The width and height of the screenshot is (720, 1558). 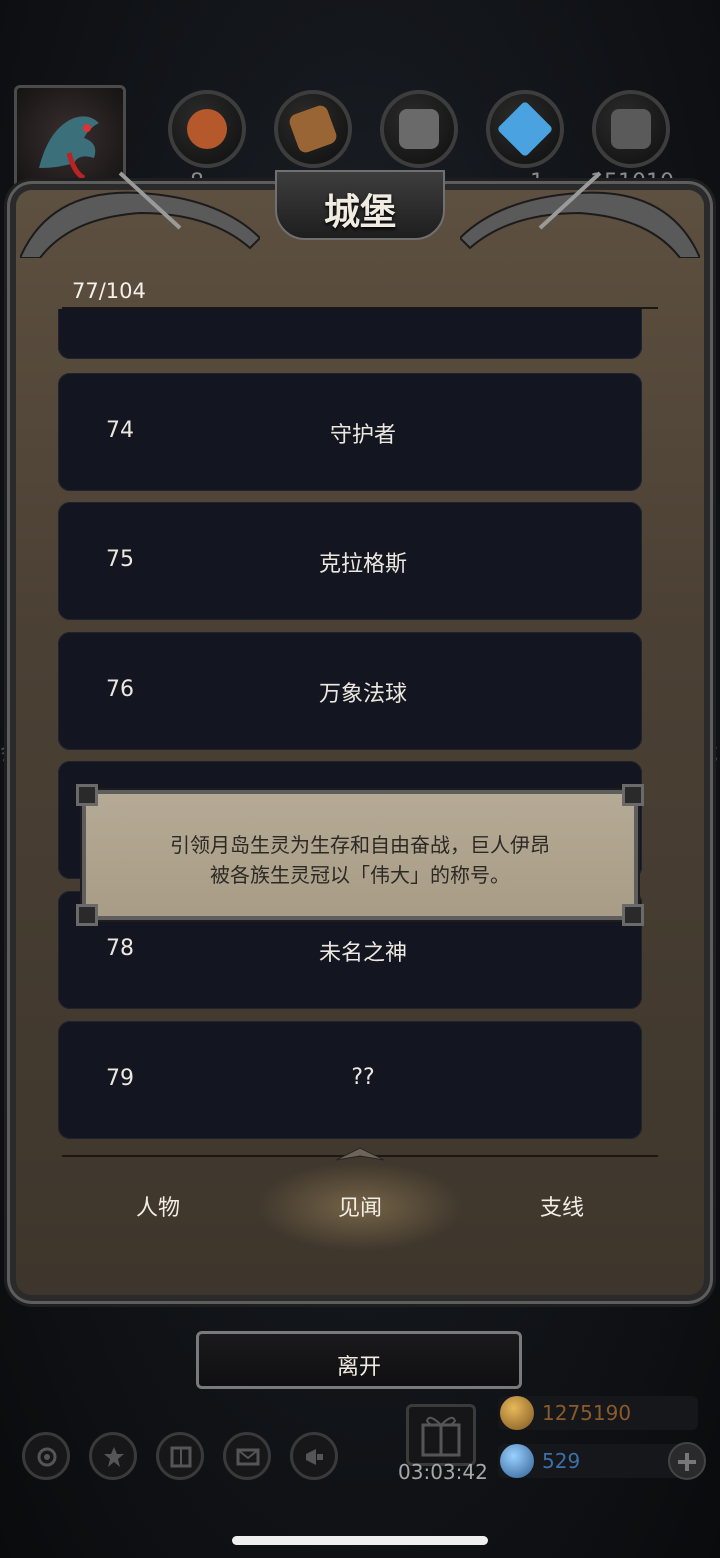 What do you see at coordinates (158, 1206) in the screenshot?
I see `tab-characters: 人物` at bounding box center [158, 1206].